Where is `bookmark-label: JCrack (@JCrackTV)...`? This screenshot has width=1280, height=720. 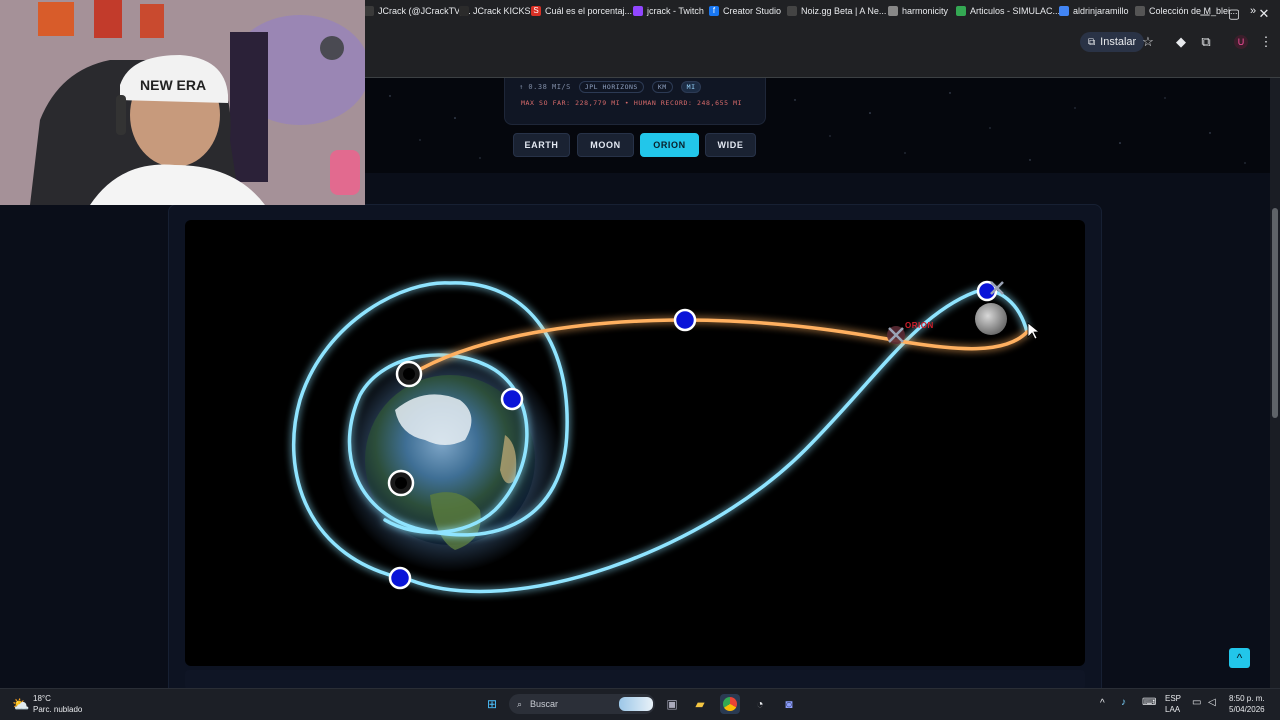
bookmark-label: JCrack (@JCrackTV)... is located at coordinates (424, 11).